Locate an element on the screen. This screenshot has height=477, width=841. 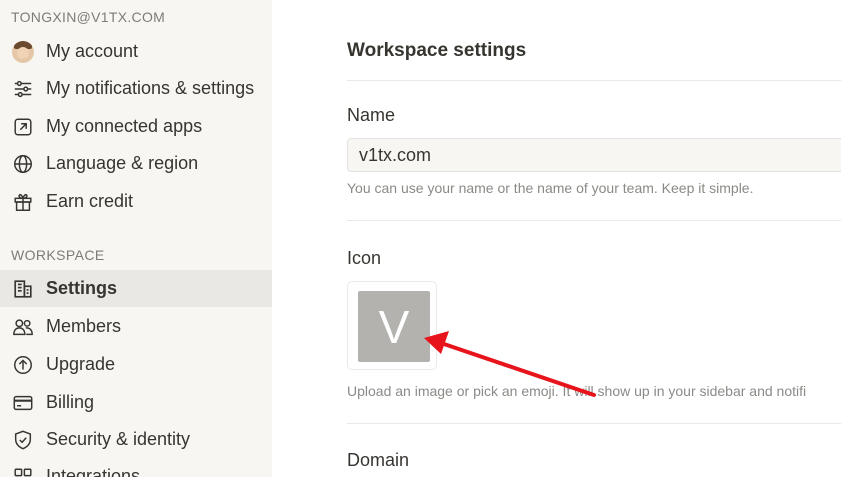
gift-icon is located at coordinates (23, 202).